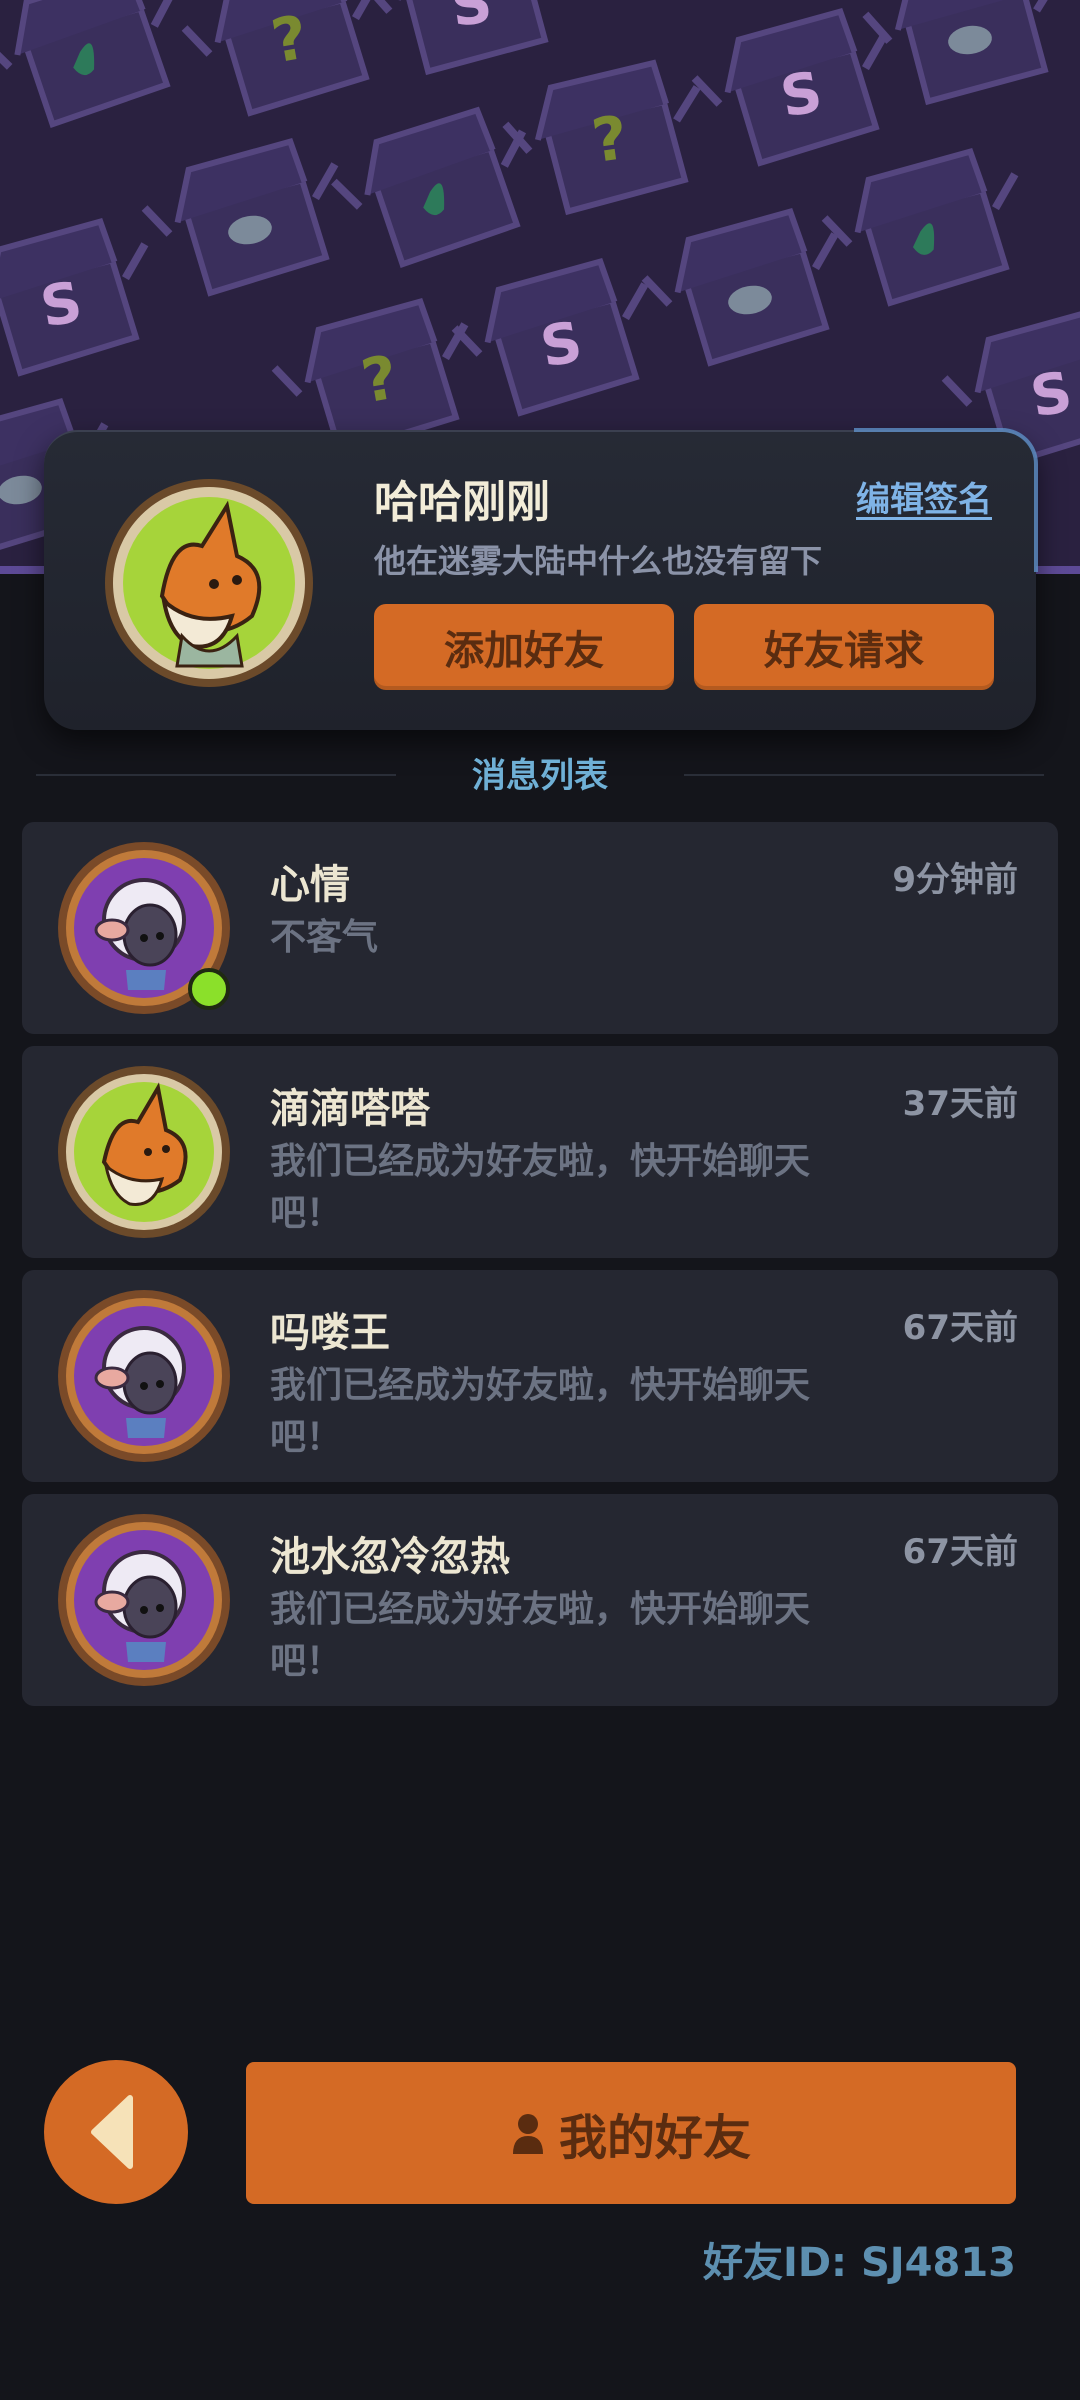 This screenshot has height=2400, width=1080. I want to click on message-item: 吗喽王 我们已经成为好友啦，快开始聊天吧！ 67天前, so click(540, 1376).